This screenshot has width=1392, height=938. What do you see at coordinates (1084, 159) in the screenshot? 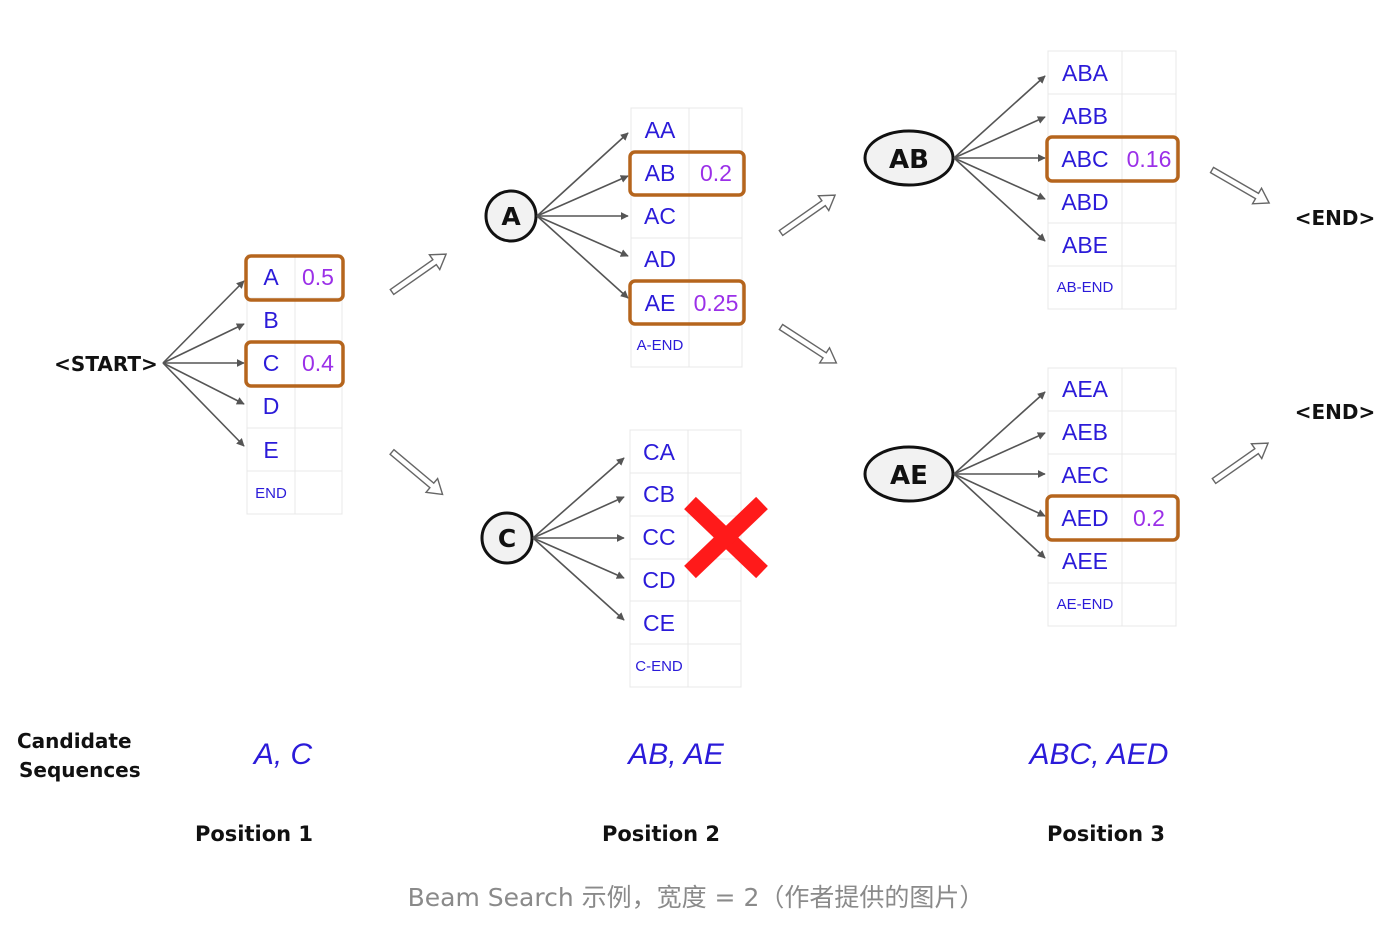
I see `token-cell: ABC` at bounding box center [1084, 159].